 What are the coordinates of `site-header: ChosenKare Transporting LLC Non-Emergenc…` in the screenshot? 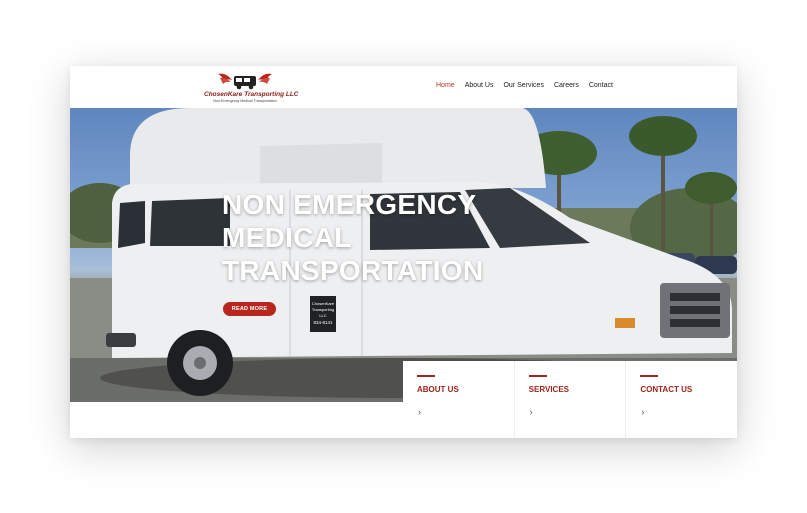 It's located at (403, 87).